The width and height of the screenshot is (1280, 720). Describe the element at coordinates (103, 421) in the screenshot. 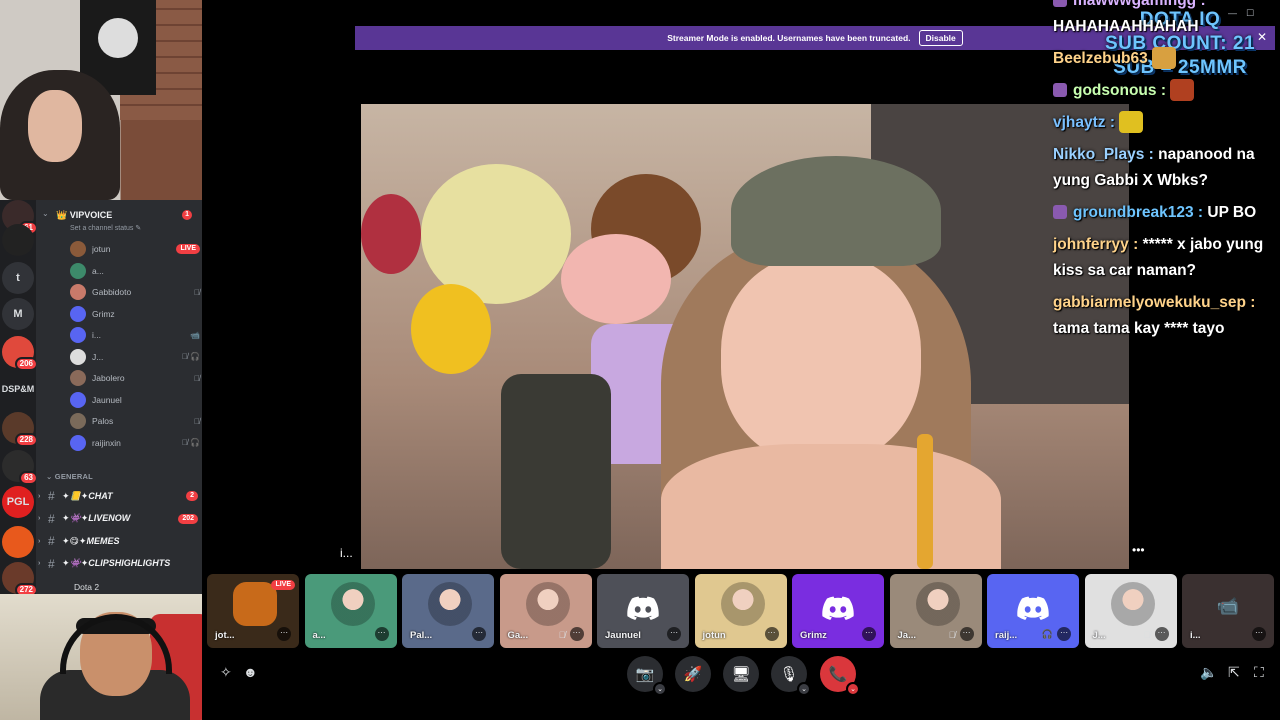

I see `member-name: Palos` at that location.